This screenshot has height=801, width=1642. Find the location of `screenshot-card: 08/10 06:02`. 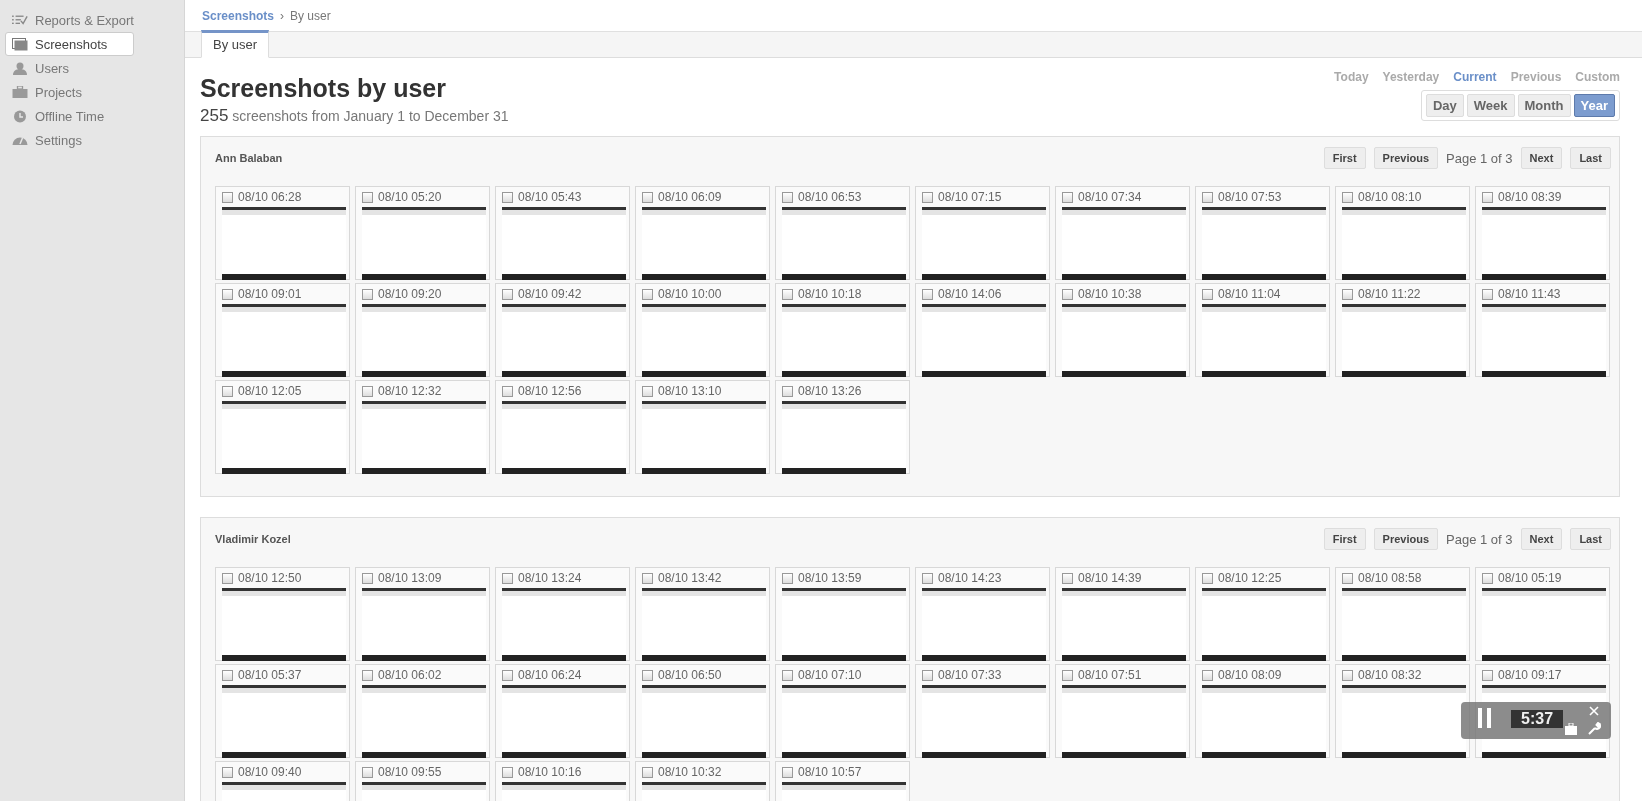

screenshot-card: 08/10 06:02 is located at coordinates (422, 711).